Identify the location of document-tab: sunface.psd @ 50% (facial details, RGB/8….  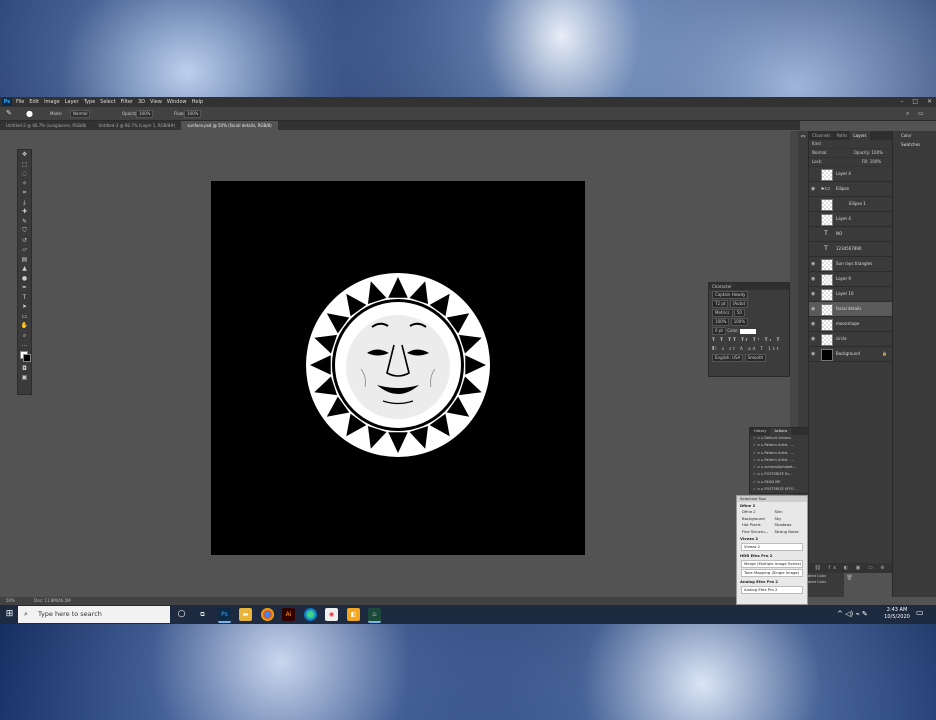
(229, 125).